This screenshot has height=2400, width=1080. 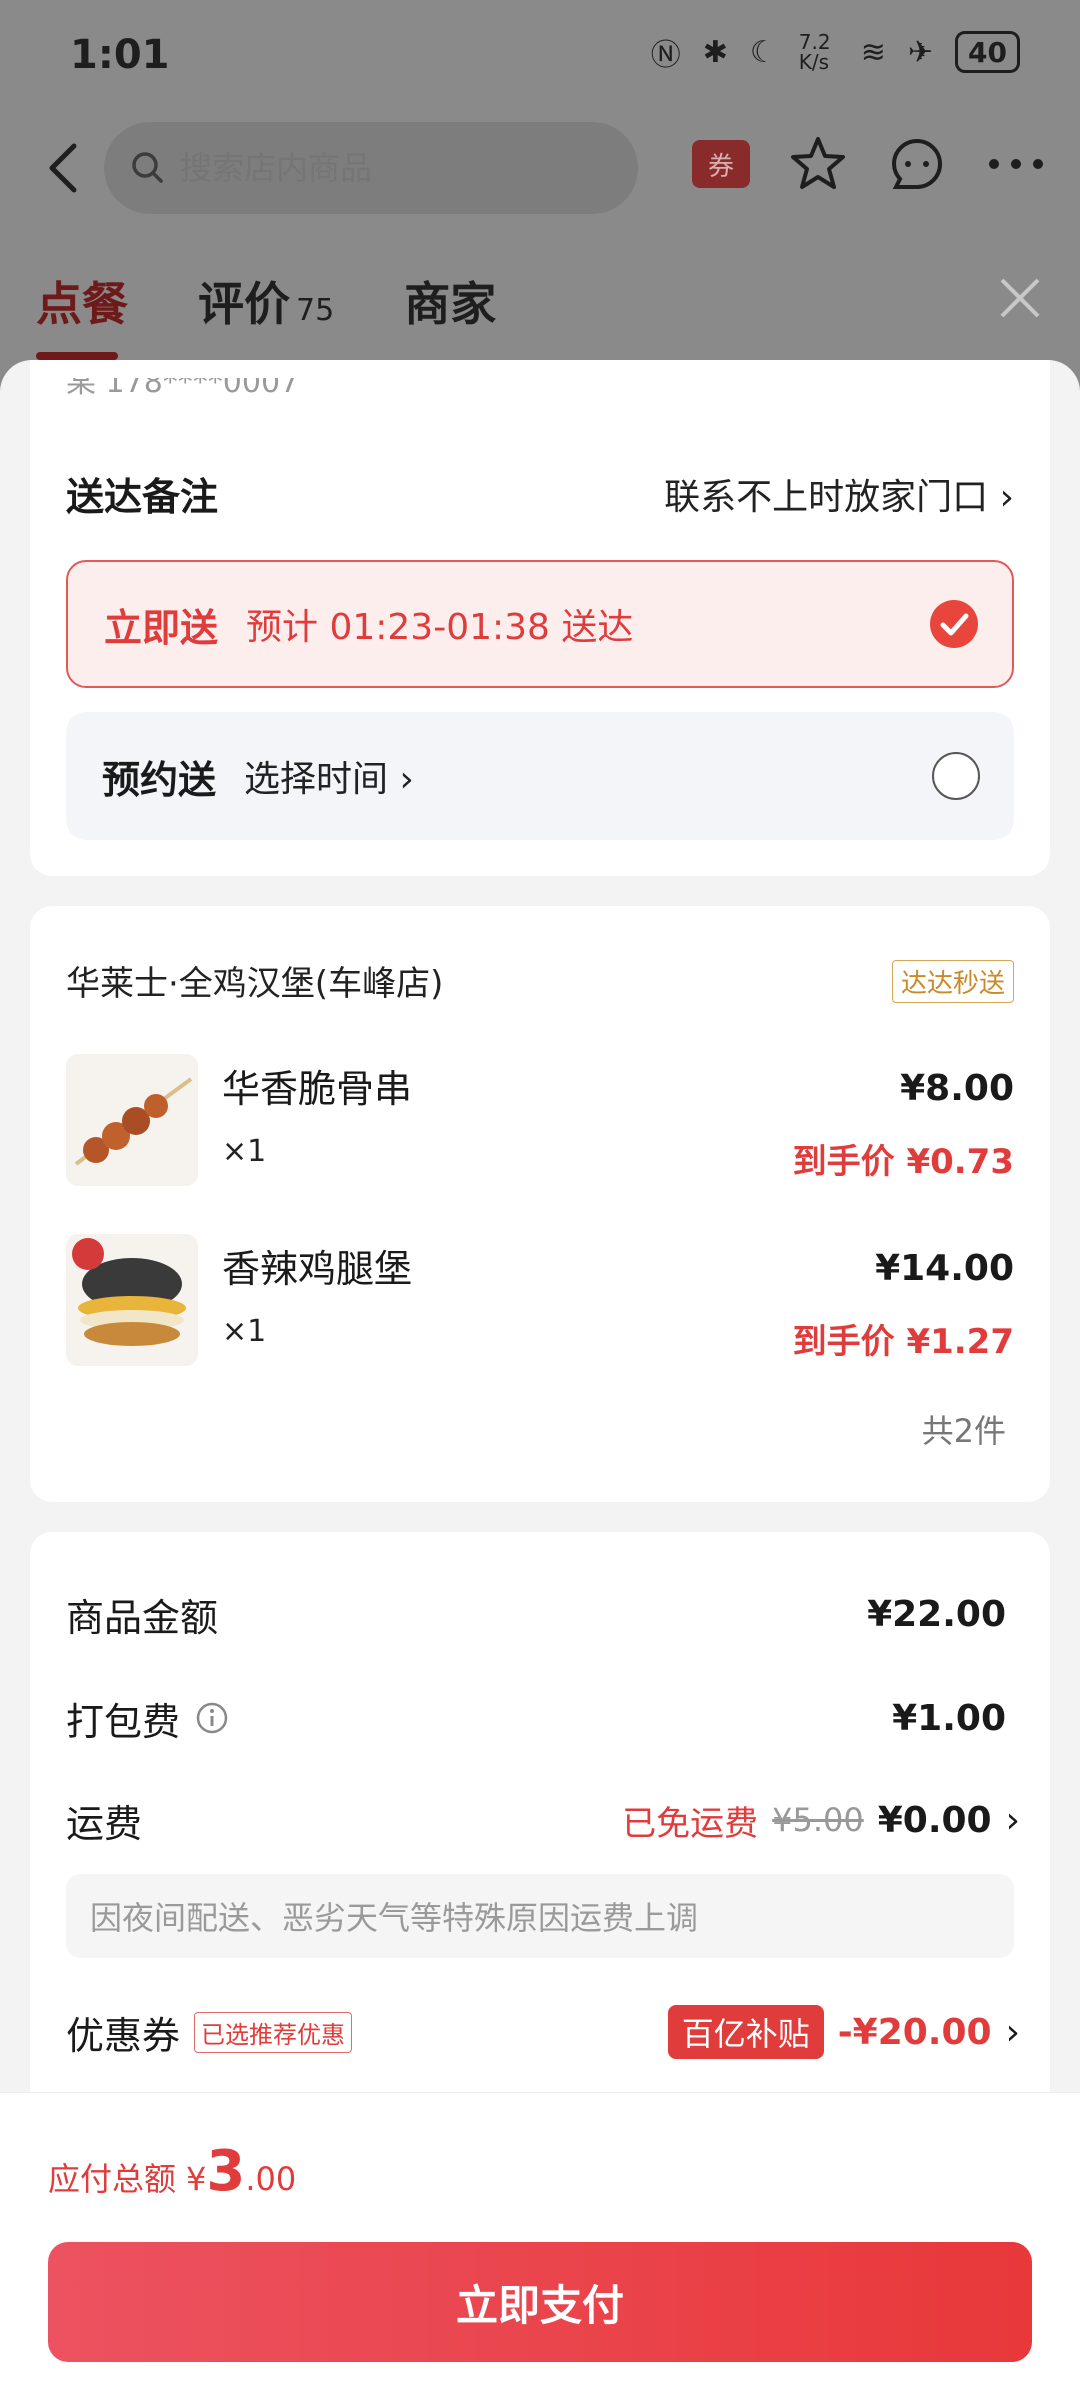 I want to click on item-name: 香辣鸡腿堡, so click(x=317, y=1269).